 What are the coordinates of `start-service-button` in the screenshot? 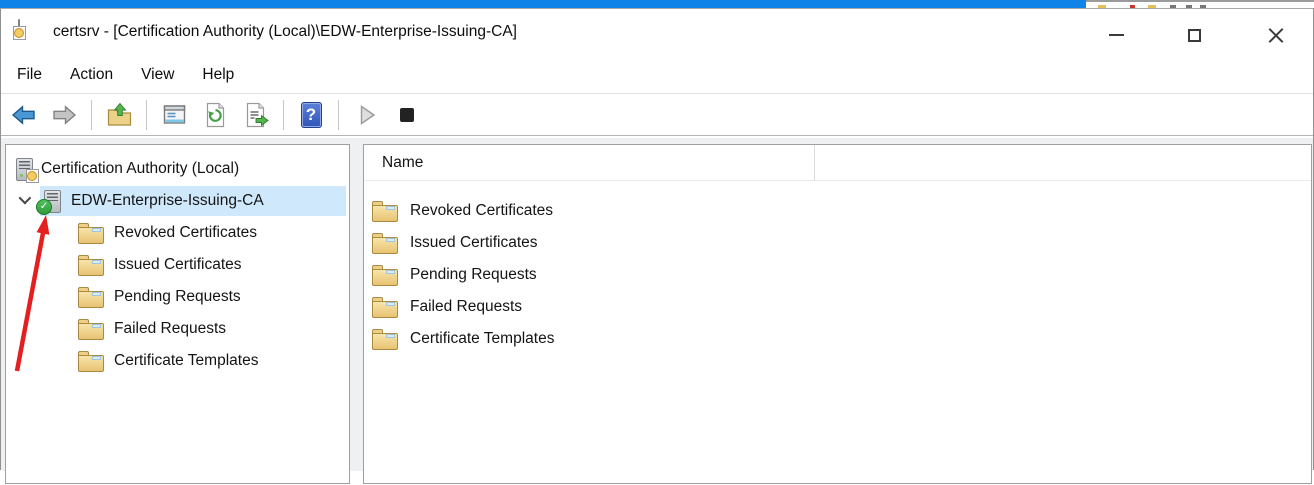 It's located at (366, 115).